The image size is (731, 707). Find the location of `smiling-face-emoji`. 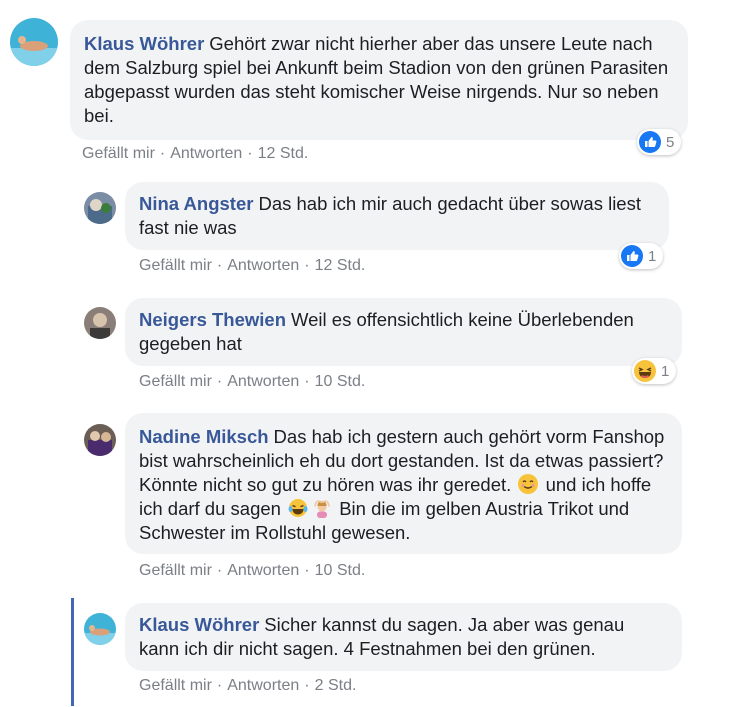

smiling-face-emoji is located at coordinates (528, 484).